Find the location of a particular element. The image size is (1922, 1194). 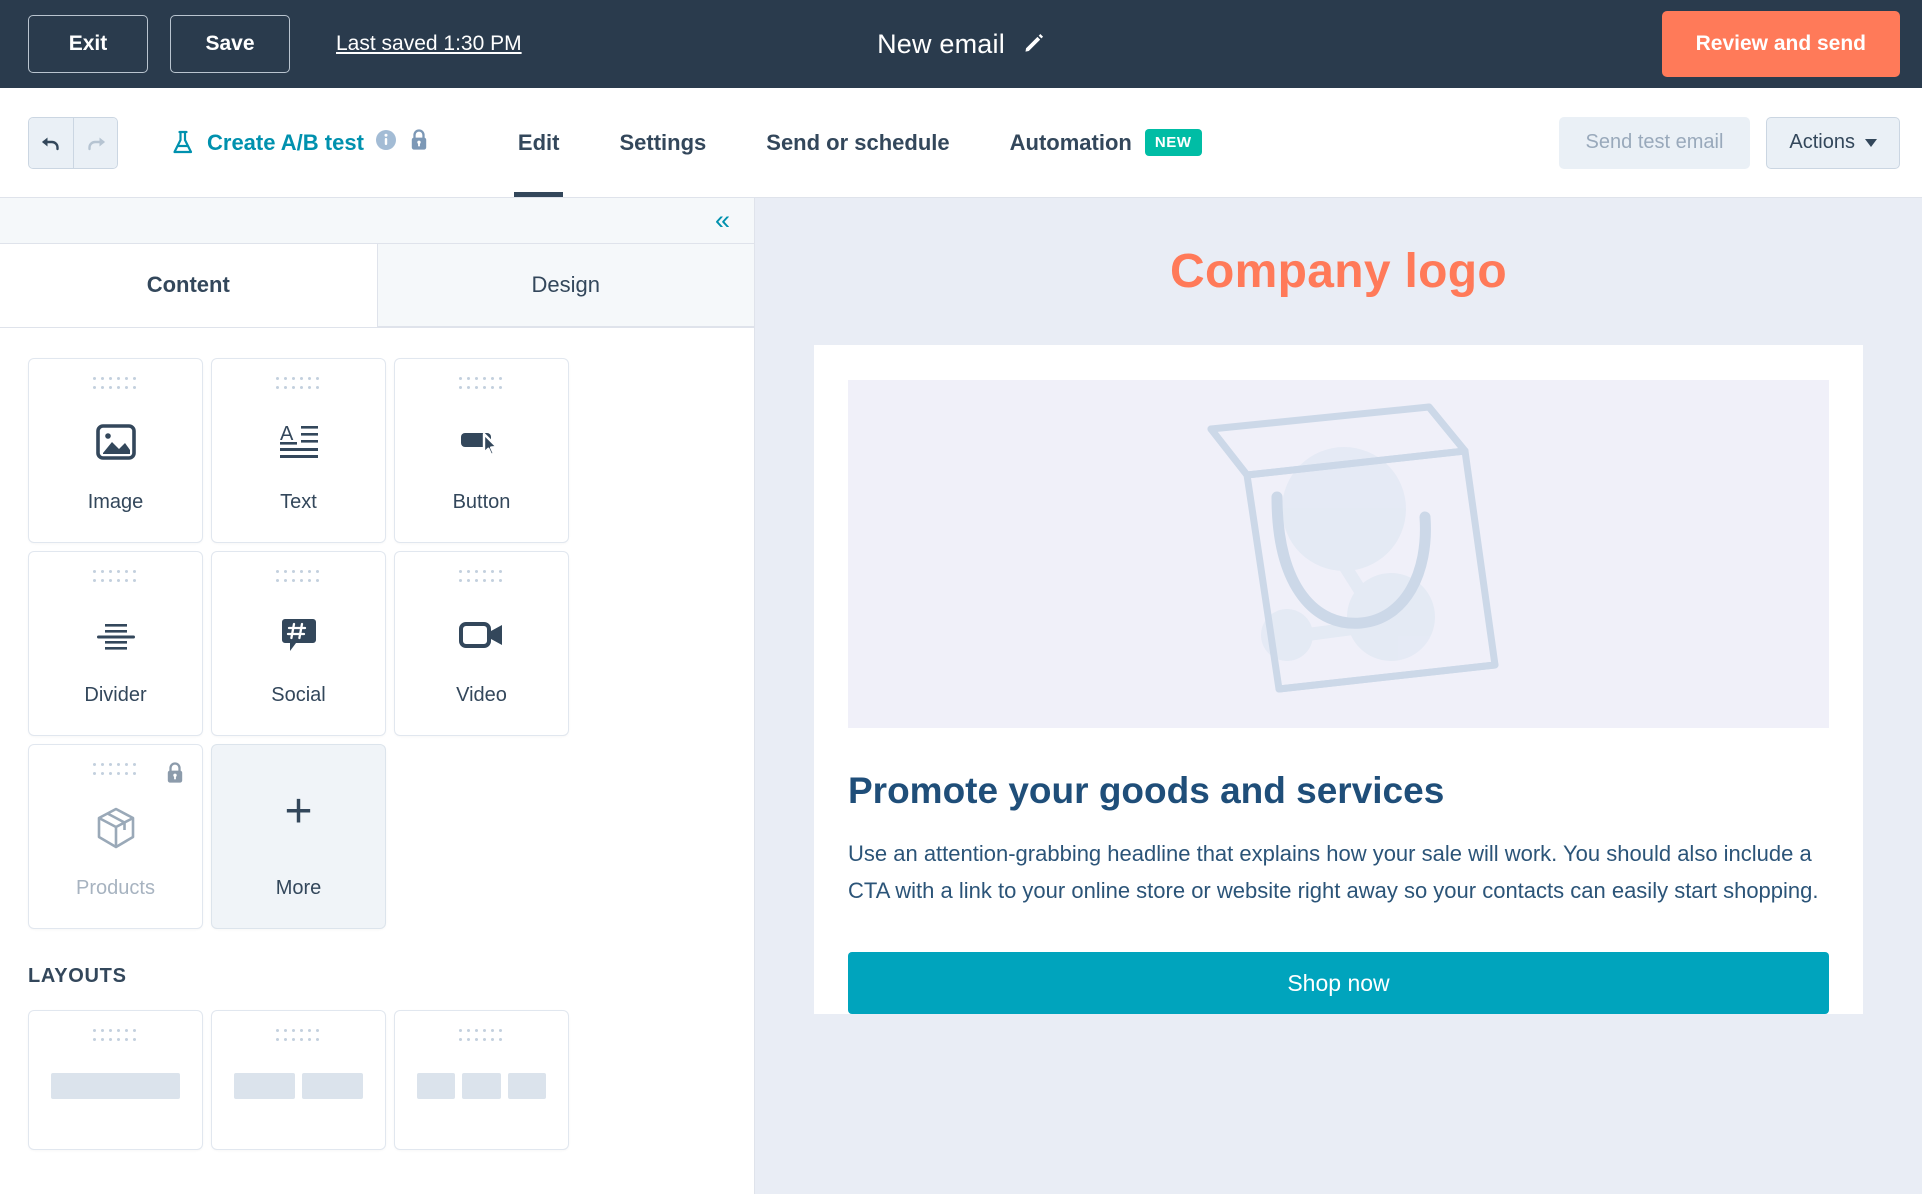

email-heading: Promote your goods and services is located at coordinates (1338, 791).